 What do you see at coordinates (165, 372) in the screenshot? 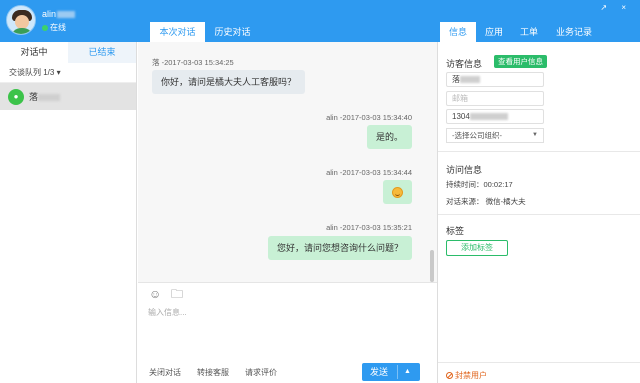
I see `close-chat-link: 关闭对话` at bounding box center [165, 372].